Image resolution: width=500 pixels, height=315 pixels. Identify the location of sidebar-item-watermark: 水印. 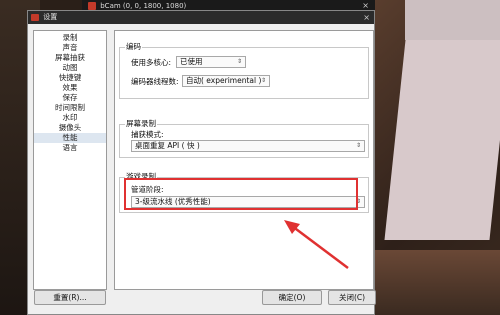
(70, 118).